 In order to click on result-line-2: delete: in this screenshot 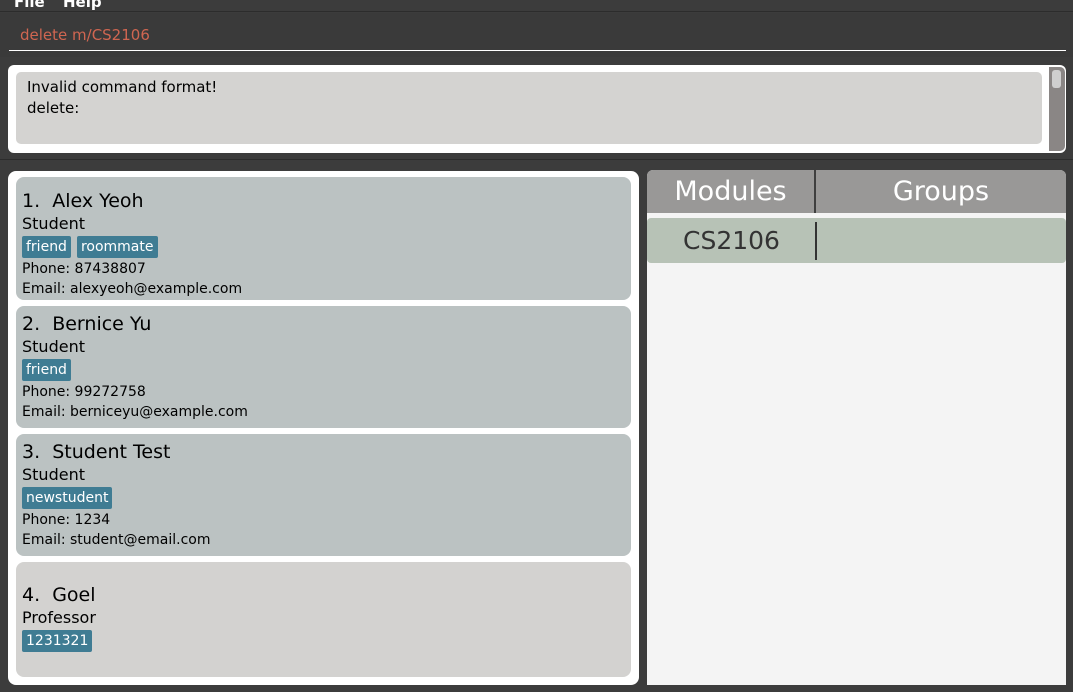, I will do `click(53, 108)`.